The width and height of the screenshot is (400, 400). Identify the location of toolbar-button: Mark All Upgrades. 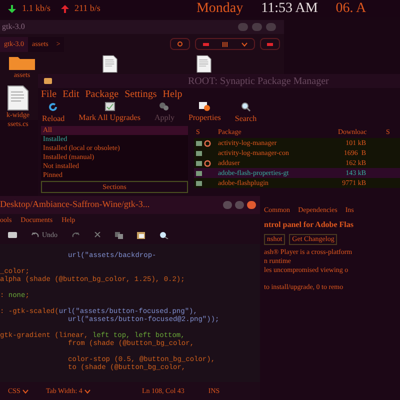
(109, 113).